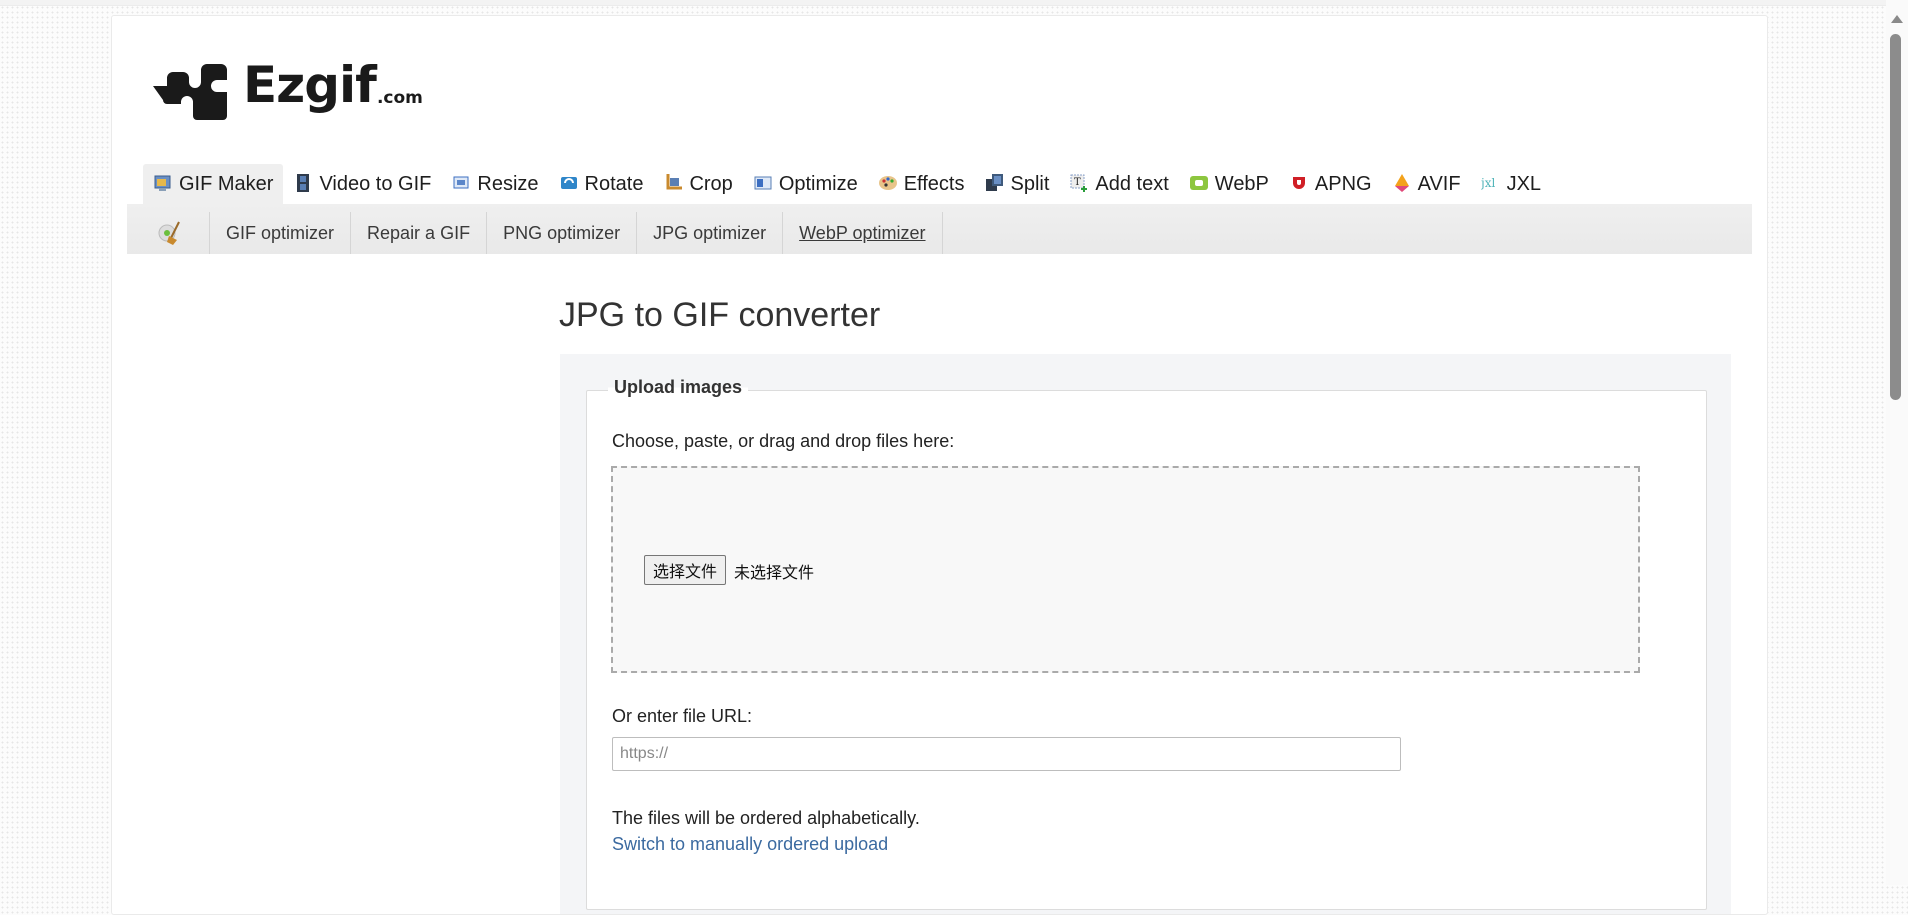 The width and height of the screenshot is (1908, 915). I want to click on logo-wordmark: Ezgif, so click(310, 85).